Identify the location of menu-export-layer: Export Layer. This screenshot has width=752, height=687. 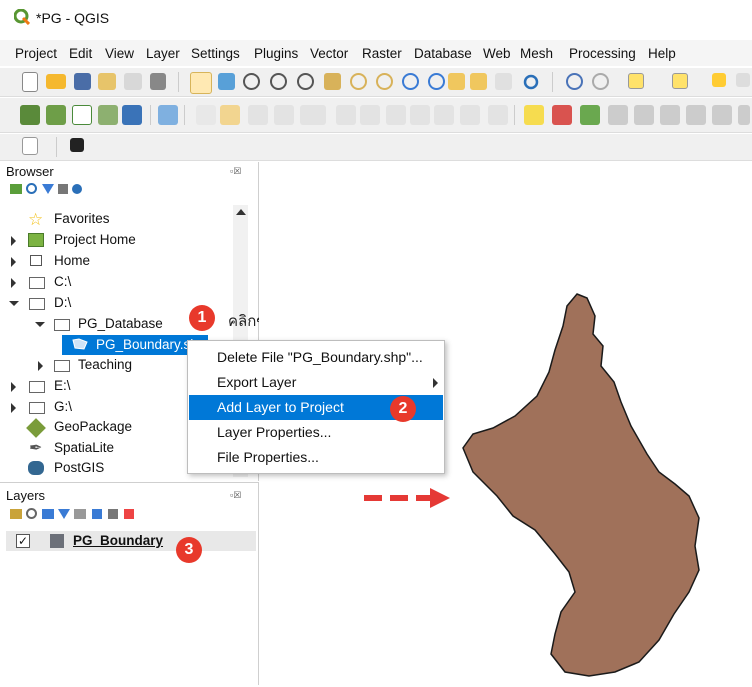
(316, 382).